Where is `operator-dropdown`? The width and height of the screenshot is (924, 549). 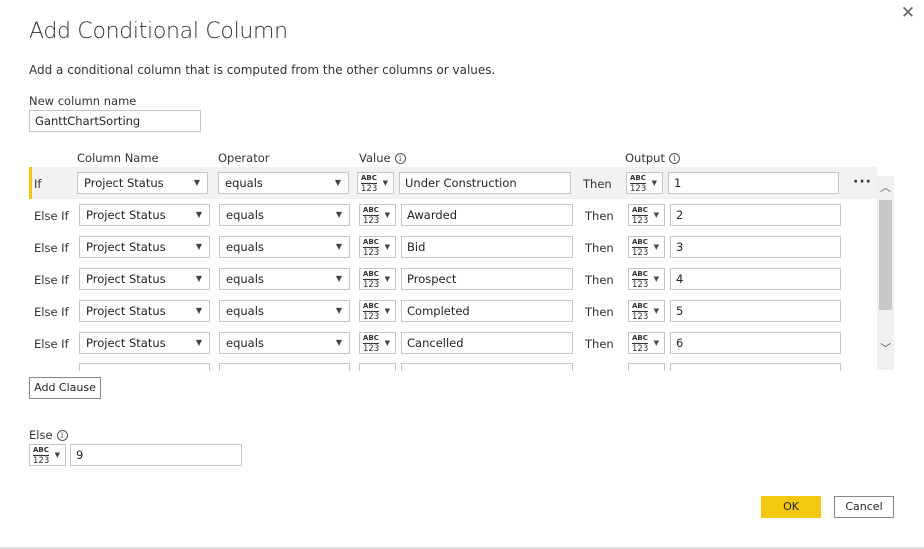 operator-dropdown is located at coordinates (284, 367).